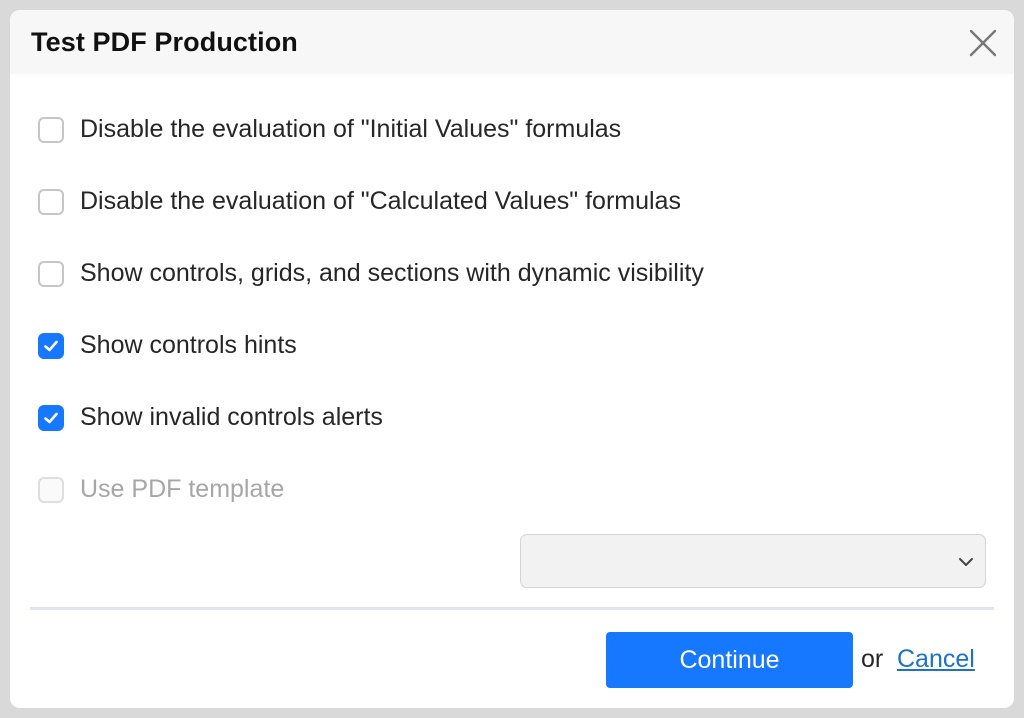  Describe the element at coordinates (966, 562) in the screenshot. I see `chevron-down-icon` at that location.